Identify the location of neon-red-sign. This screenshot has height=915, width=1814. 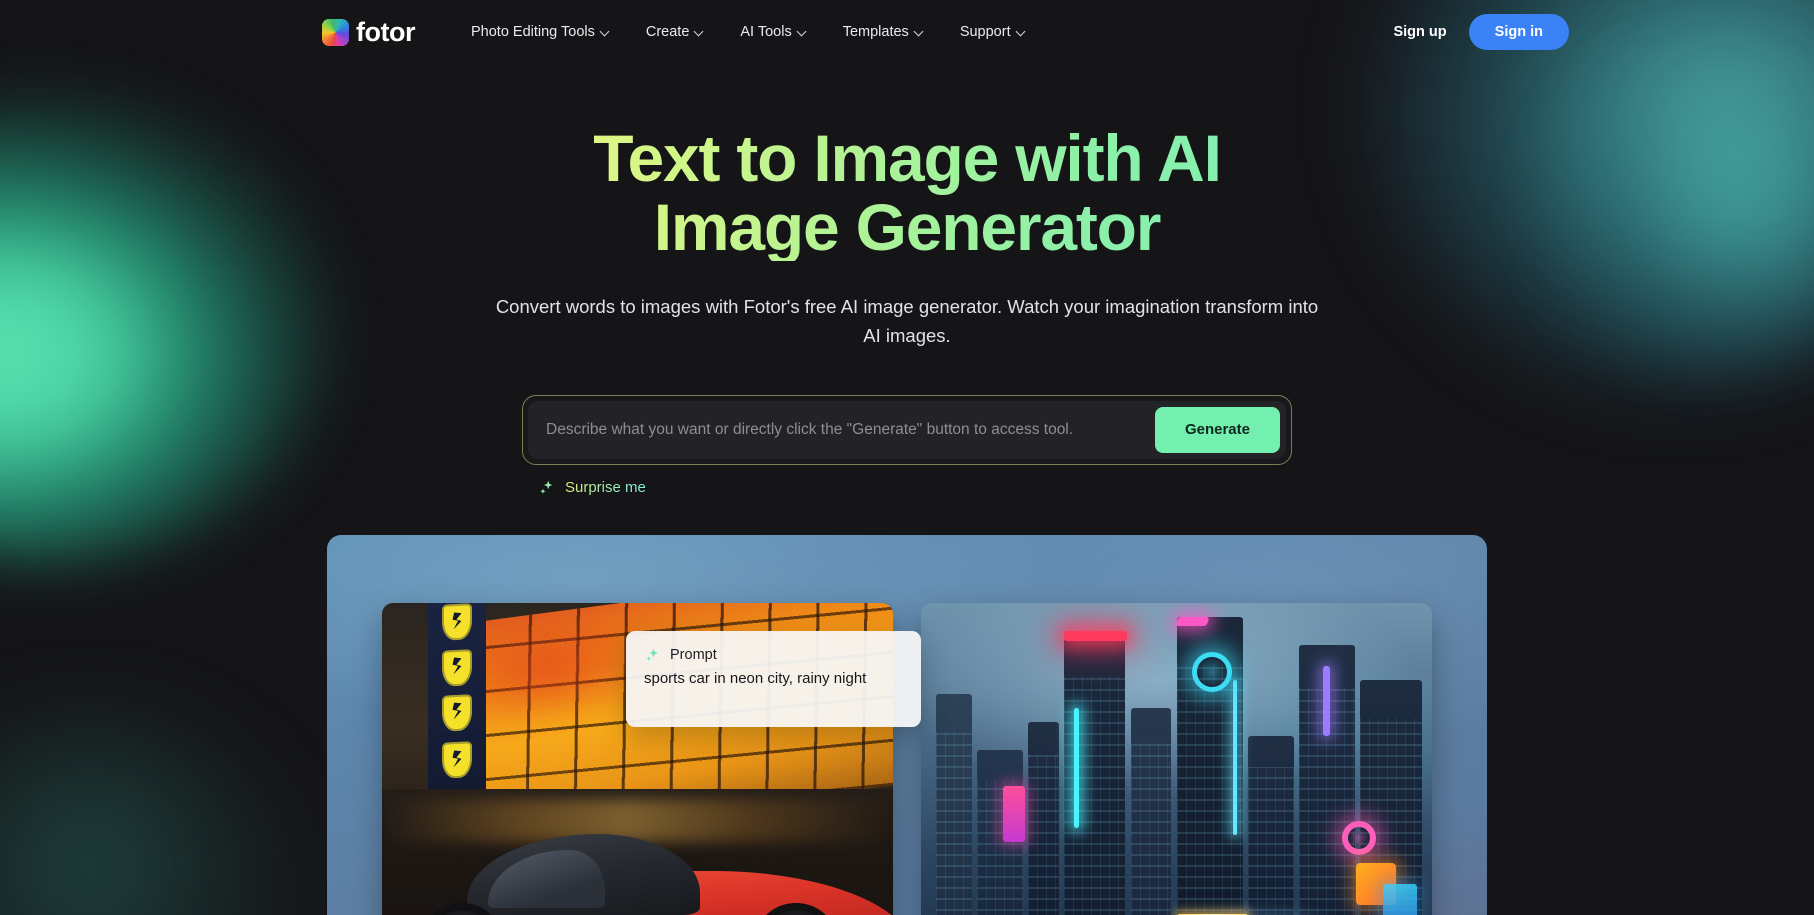
(1096, 635).